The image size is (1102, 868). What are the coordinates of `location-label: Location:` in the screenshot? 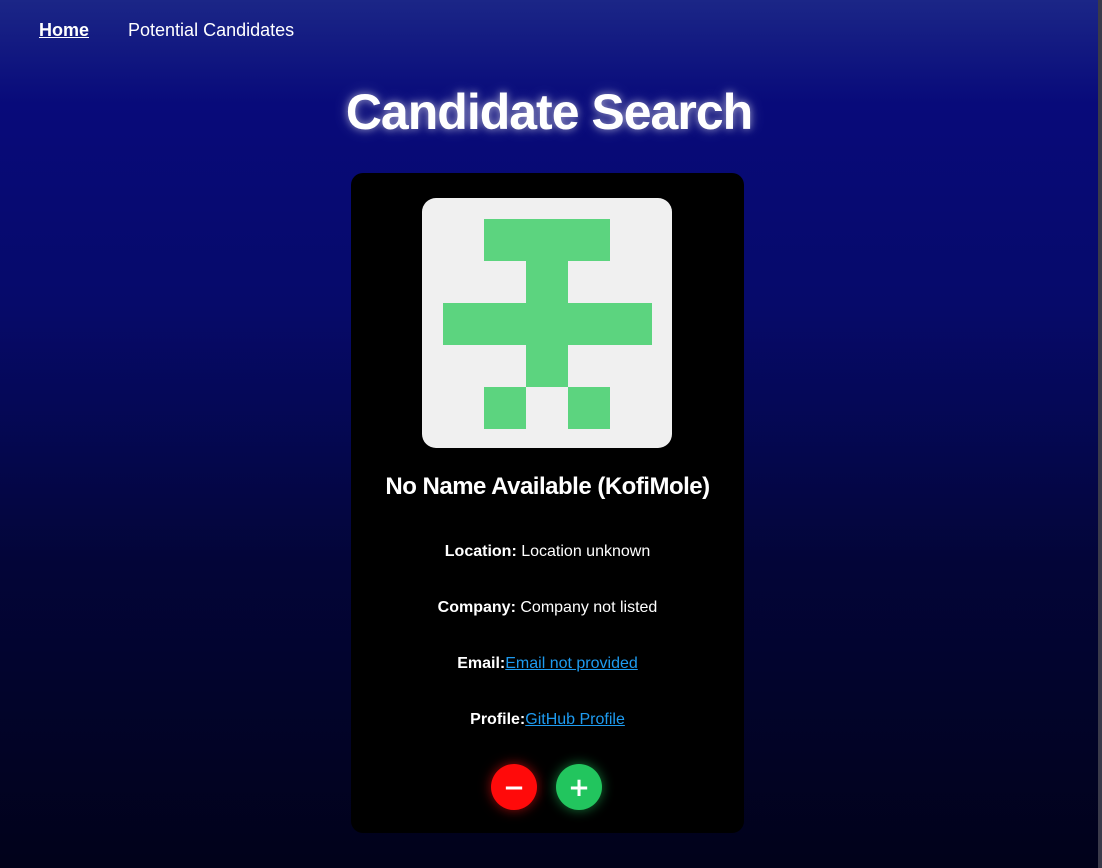 It's located at (480, 551).